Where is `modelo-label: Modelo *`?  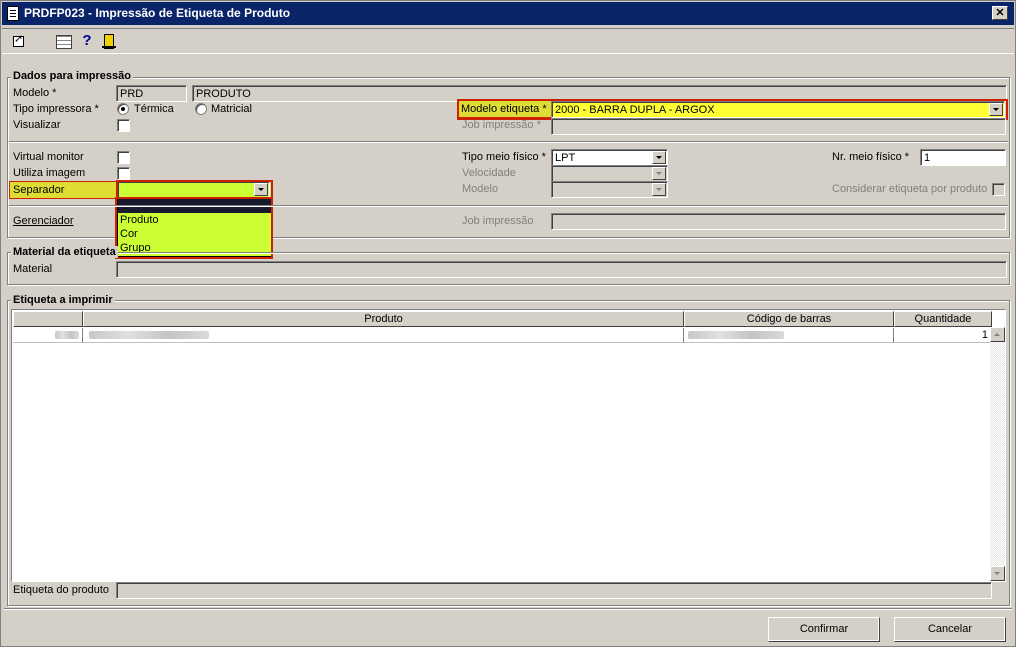 modelo-label: Modelo * is located at coordinates (35, 93).